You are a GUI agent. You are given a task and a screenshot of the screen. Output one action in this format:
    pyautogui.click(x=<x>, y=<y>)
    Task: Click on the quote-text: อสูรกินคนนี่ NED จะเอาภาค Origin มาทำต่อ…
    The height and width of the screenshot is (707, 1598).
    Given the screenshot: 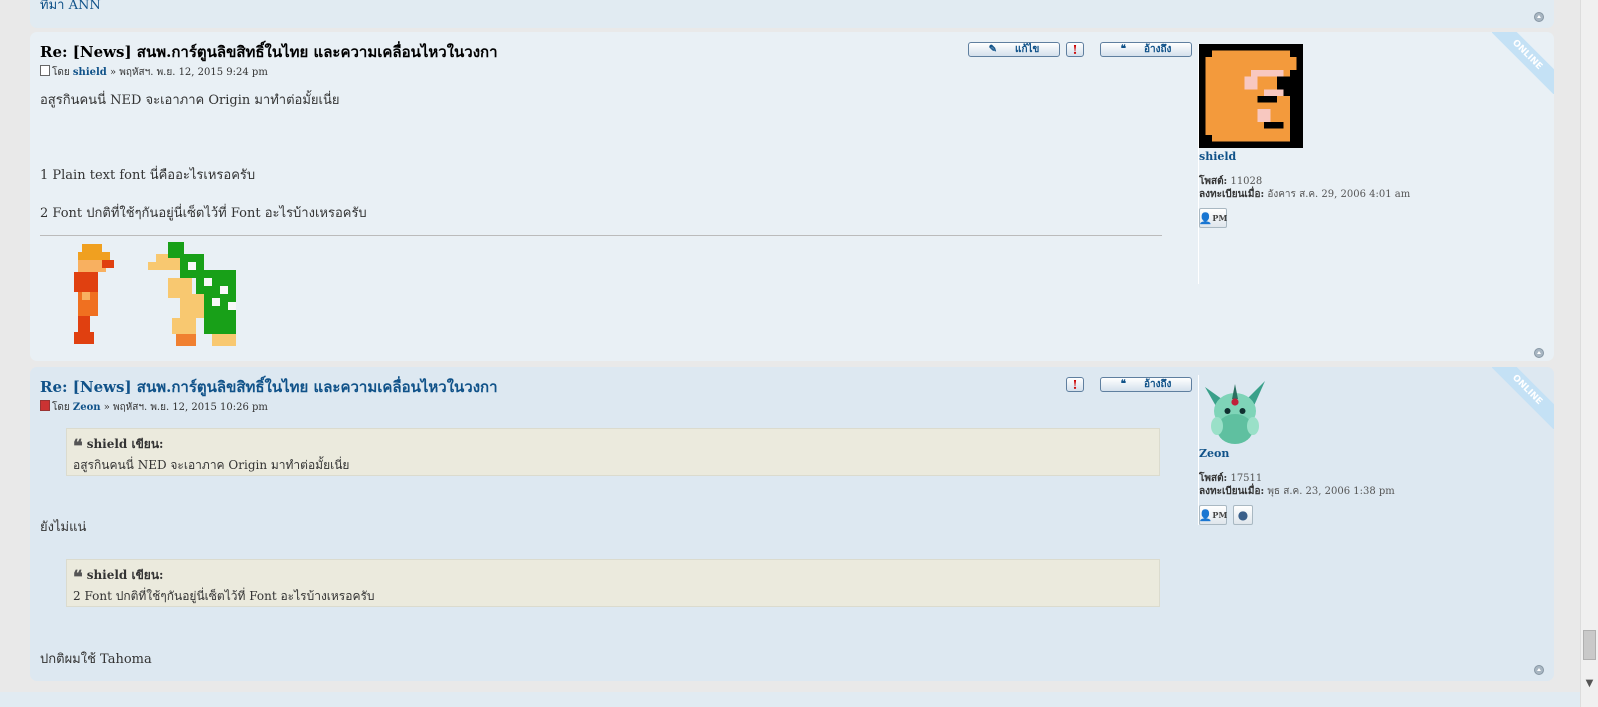 What is the action you would take?
    pyautogui.click(x=211, y=465)
    